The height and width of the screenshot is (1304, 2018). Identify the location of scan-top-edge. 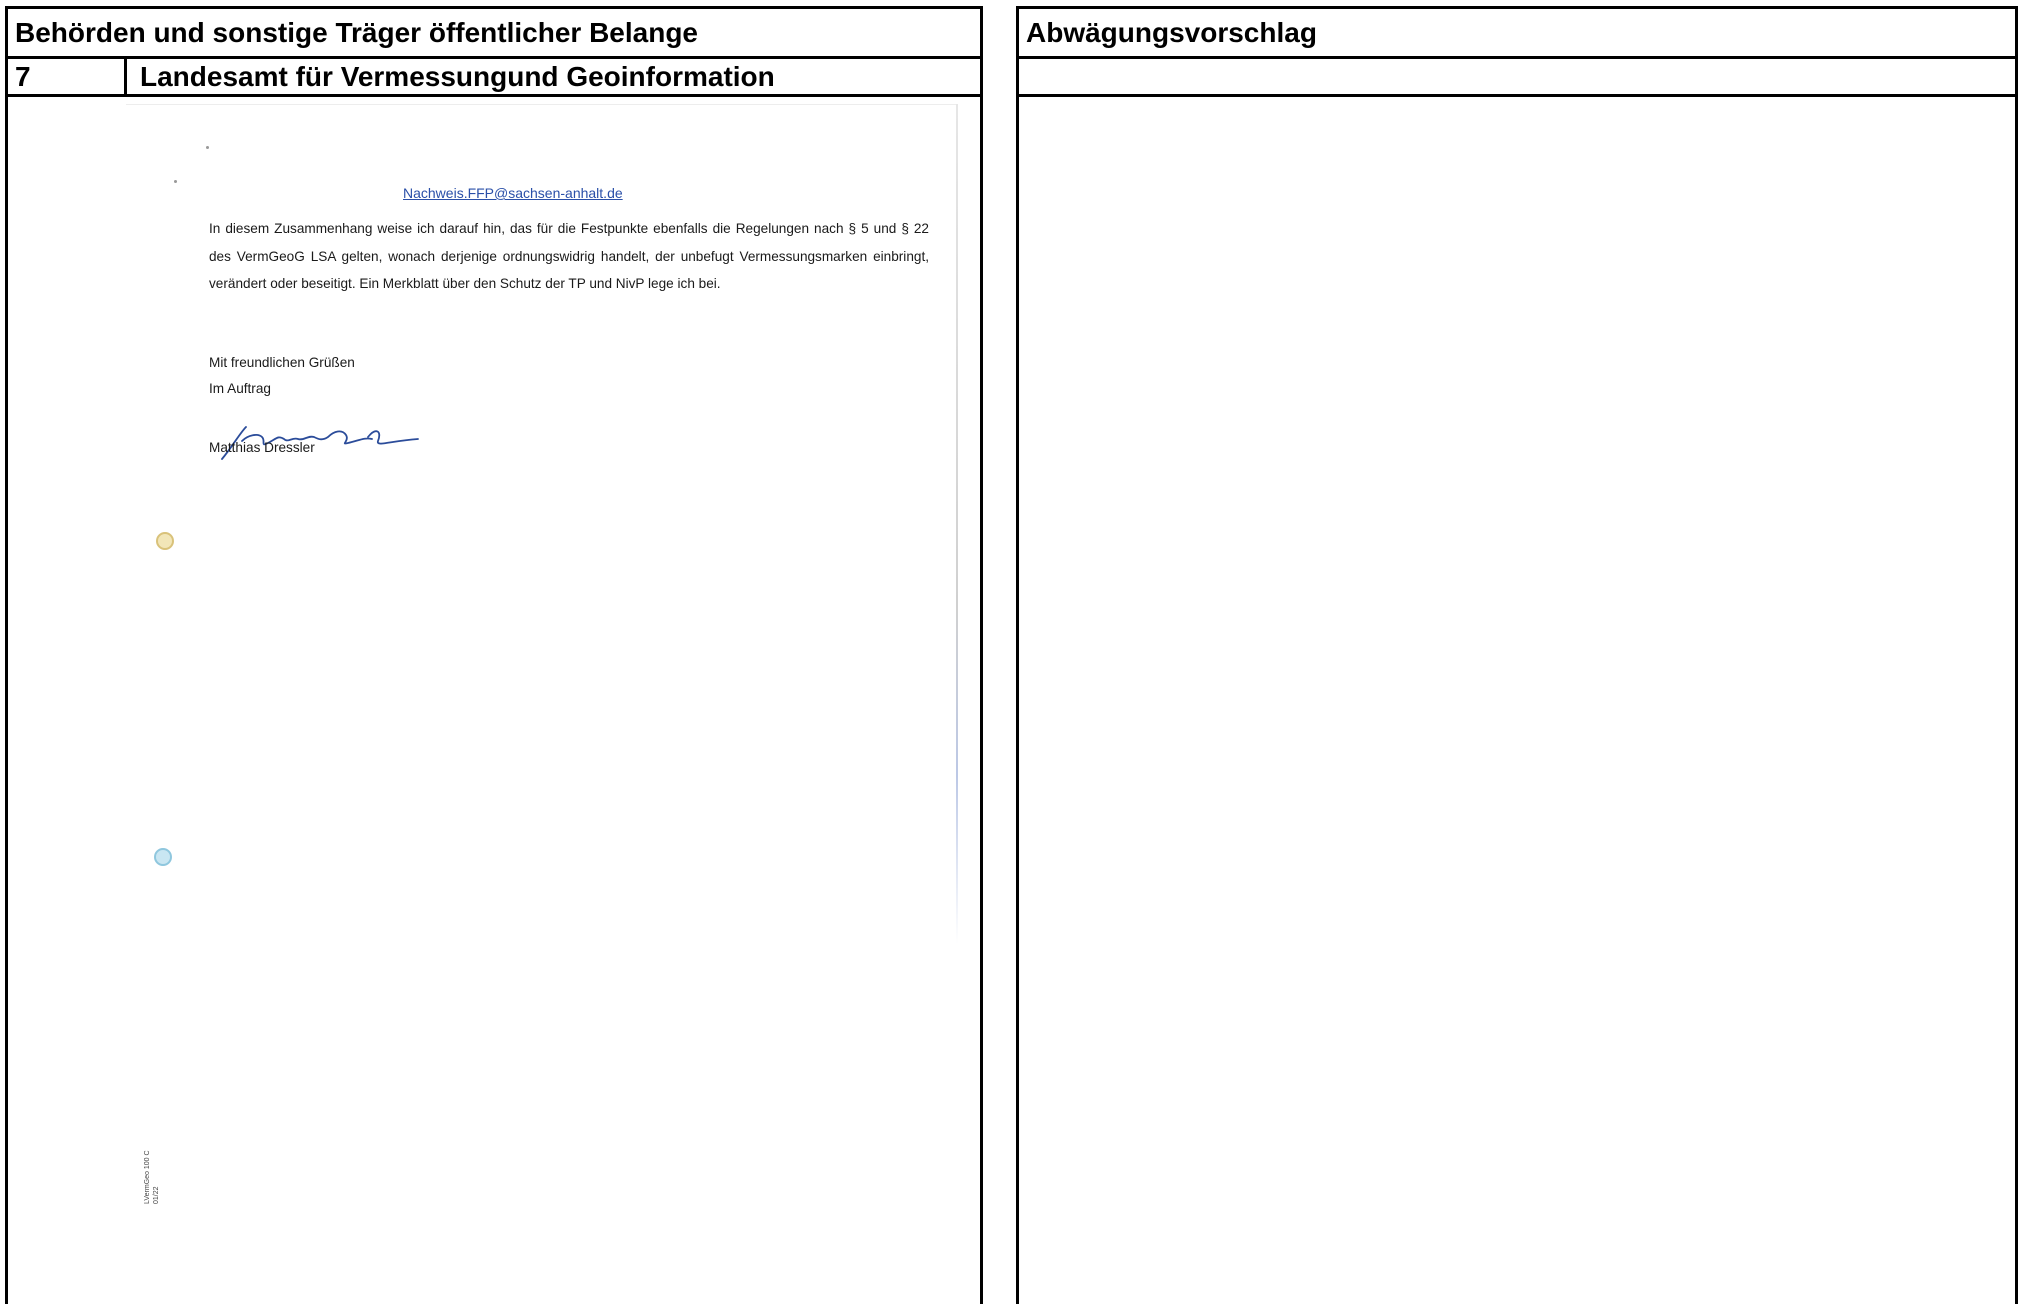
(542, 104).